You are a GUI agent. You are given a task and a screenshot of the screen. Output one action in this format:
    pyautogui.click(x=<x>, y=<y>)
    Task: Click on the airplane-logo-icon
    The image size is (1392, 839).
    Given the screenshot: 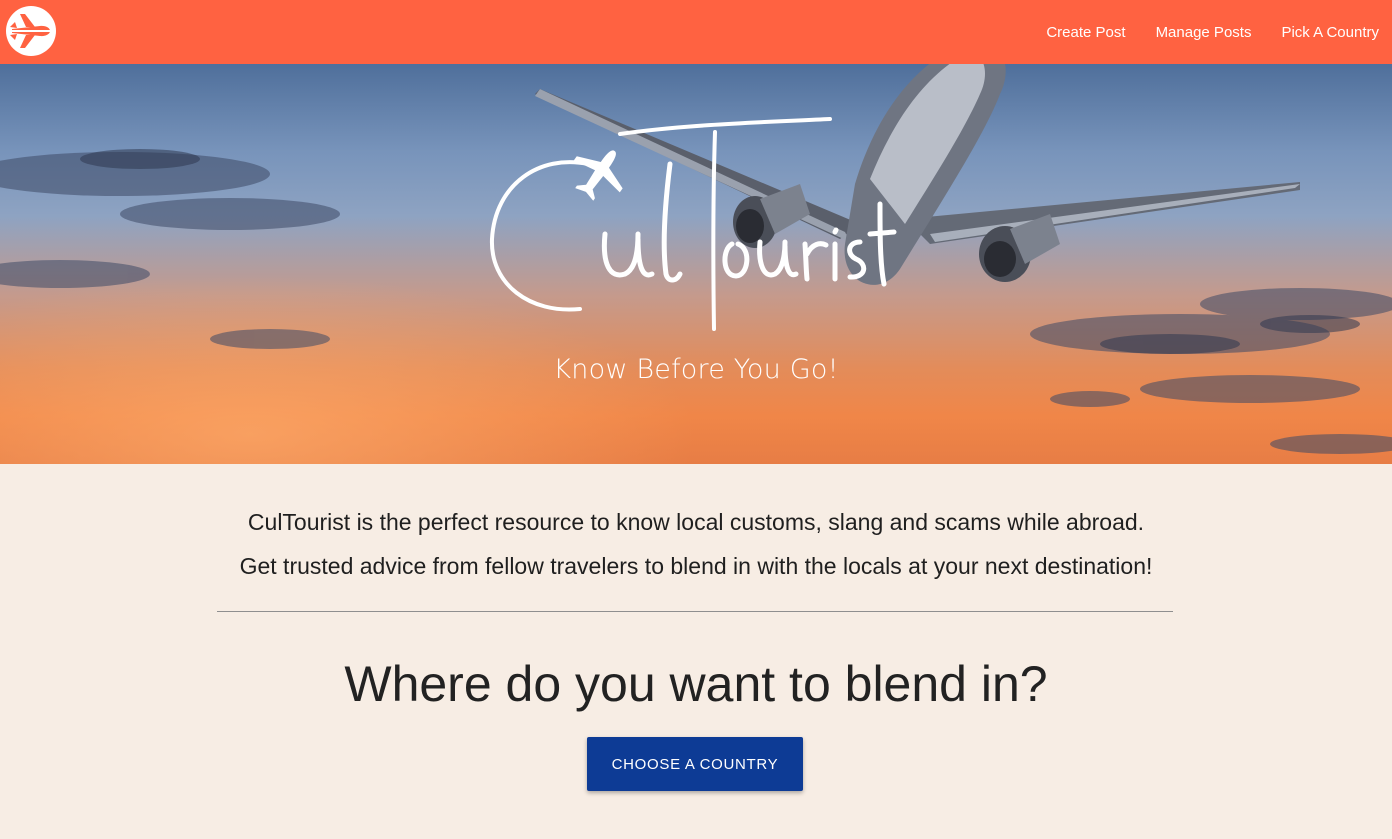 What is the action you would take?
    pyautogui.click(x=31, y=31)
    